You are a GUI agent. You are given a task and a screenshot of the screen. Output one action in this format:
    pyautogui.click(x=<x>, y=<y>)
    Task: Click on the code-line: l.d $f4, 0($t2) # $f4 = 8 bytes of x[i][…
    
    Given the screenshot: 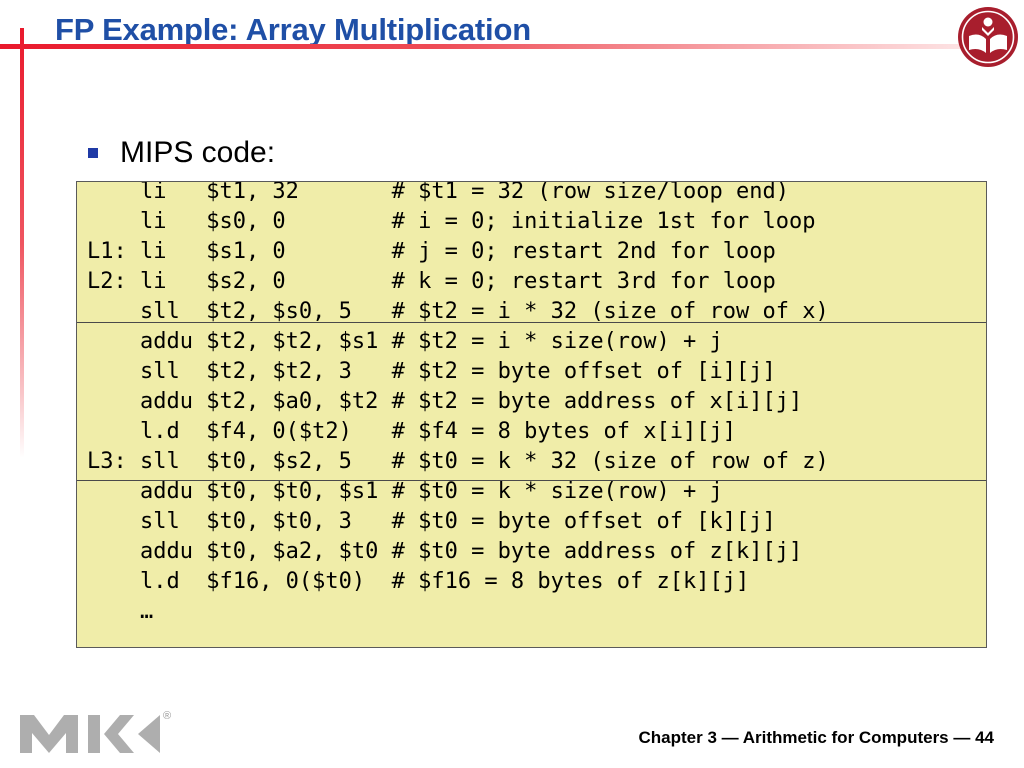 What is the action you would take?
    pyautogui.click(x=412, y=431)
    